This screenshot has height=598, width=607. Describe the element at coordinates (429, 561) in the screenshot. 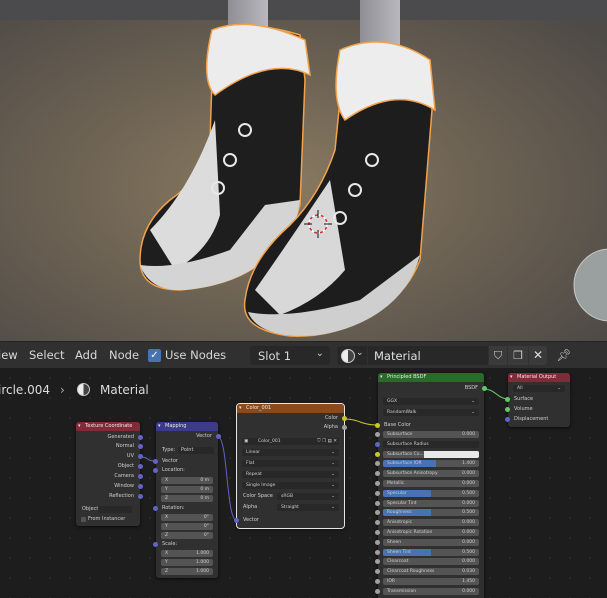

I see `bsdf-input-row: Clearcoat 0.000` at that location.